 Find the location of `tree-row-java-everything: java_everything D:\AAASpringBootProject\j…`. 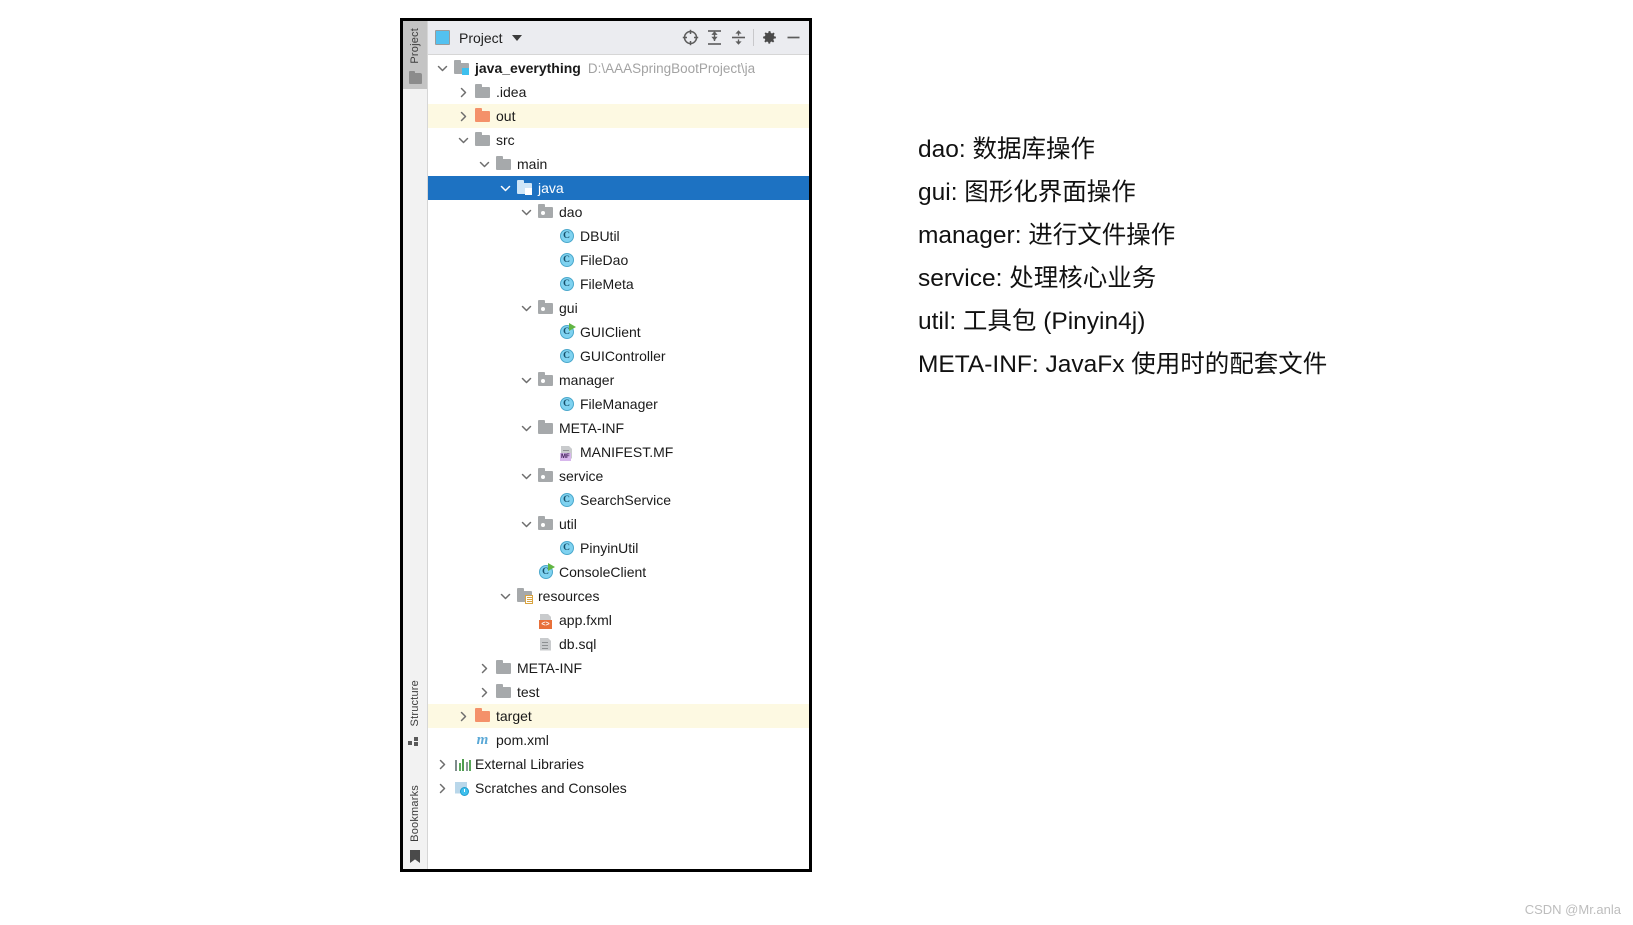

tree-row-java-everything: java_everything D:\AAASpringBootProject\j… is located at coordinates (618, 68).